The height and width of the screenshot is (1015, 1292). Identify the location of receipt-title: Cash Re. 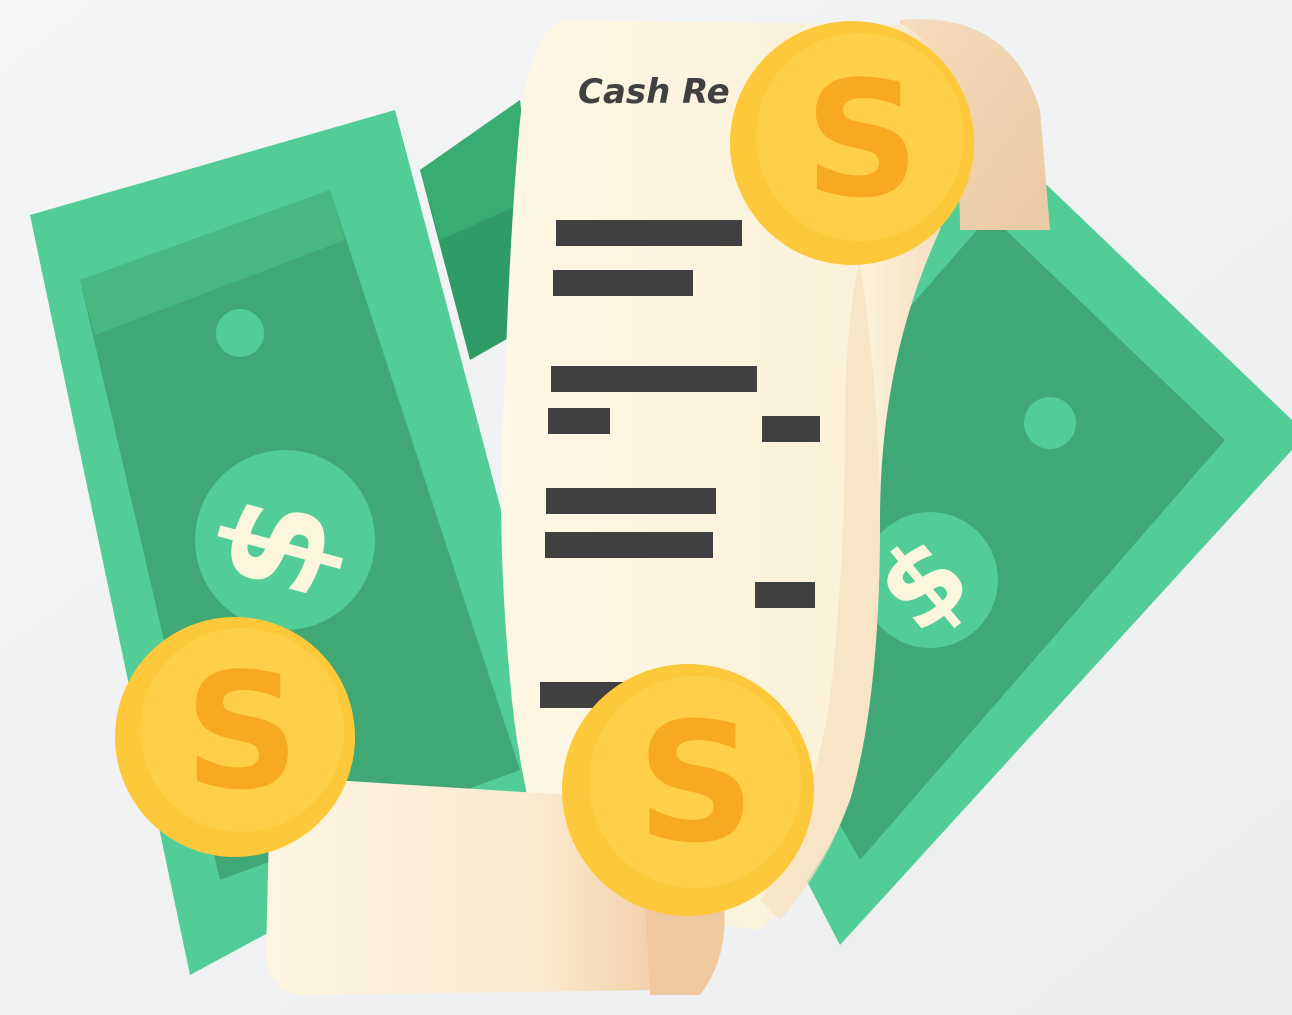
(654, 92).